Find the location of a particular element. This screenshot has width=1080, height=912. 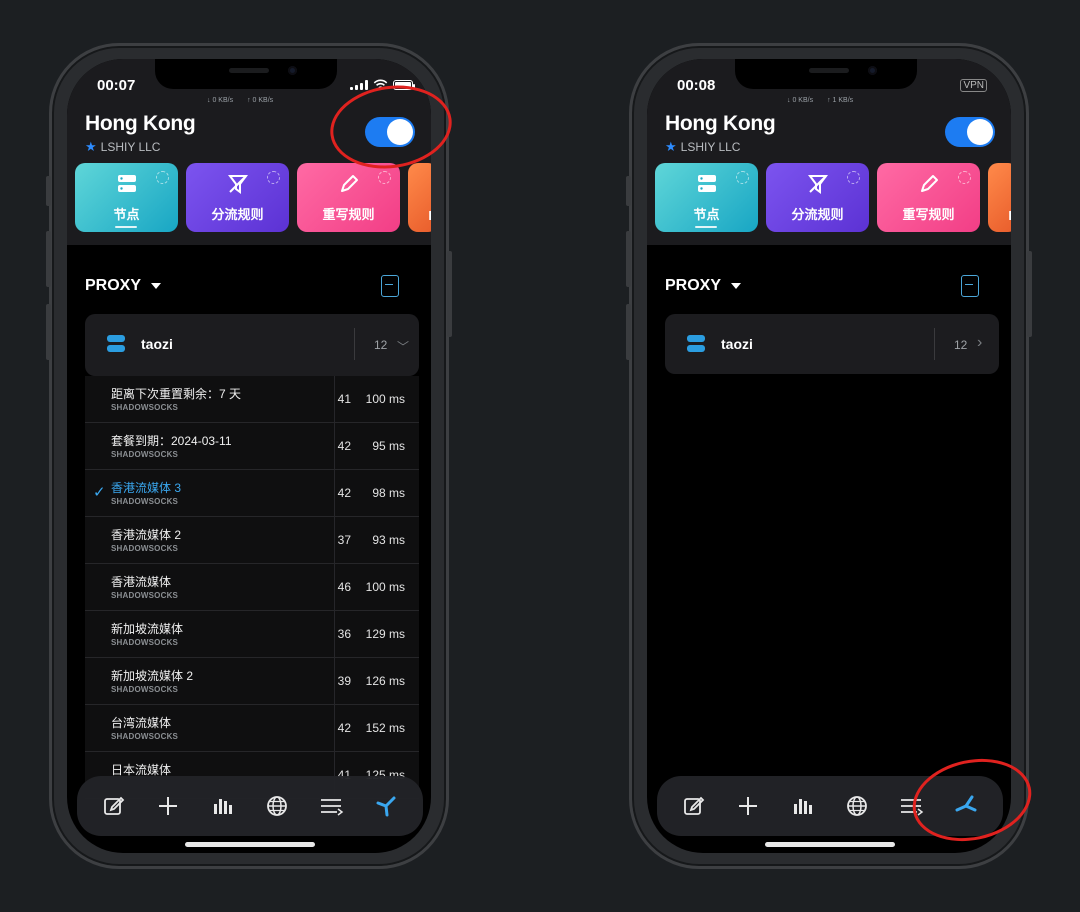

group-name: taozi is located at coordinates (157, 344).